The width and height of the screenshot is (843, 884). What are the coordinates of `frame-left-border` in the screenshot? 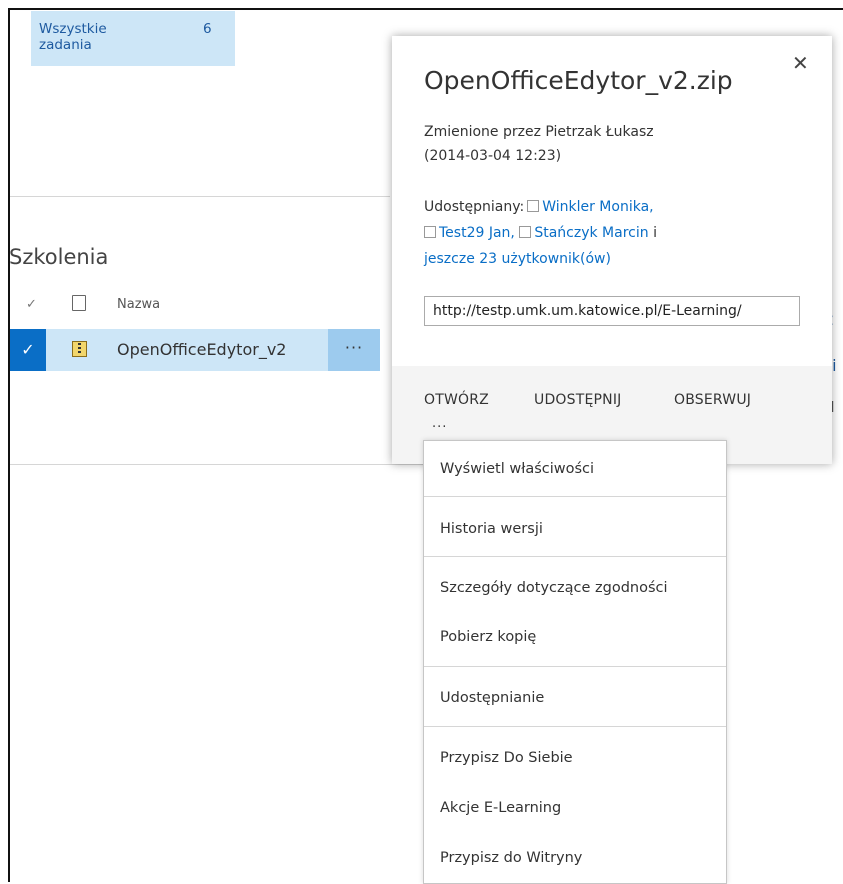 It's located at (9, 445).